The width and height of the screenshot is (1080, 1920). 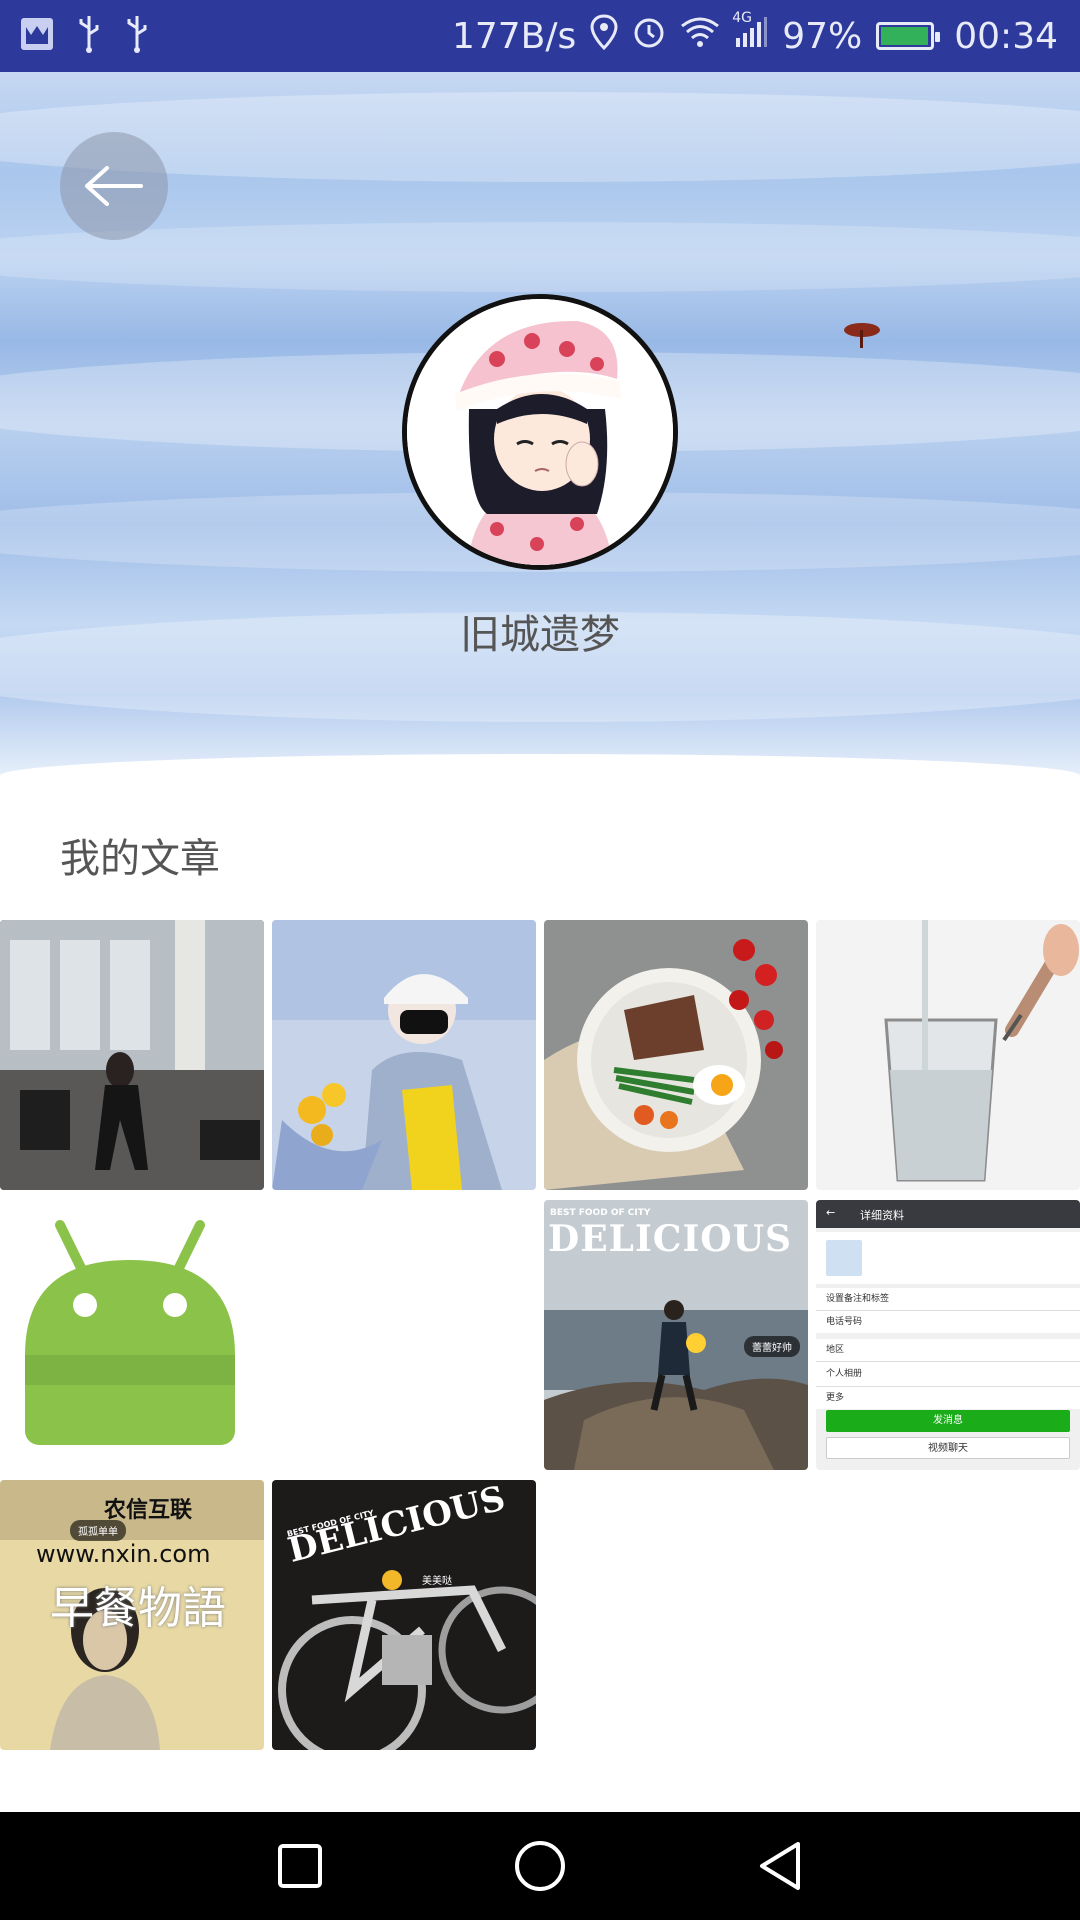 I want to click on mini-send-button: 发消息, so click(x=948, y=1421).